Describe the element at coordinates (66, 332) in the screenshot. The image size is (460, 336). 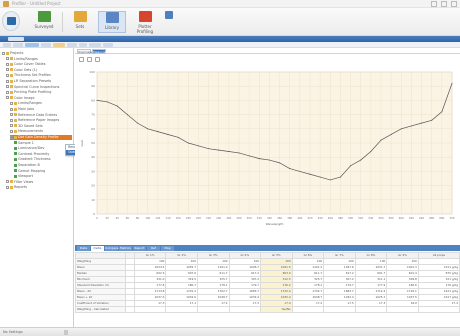
I see `splitter-grip` at that location.